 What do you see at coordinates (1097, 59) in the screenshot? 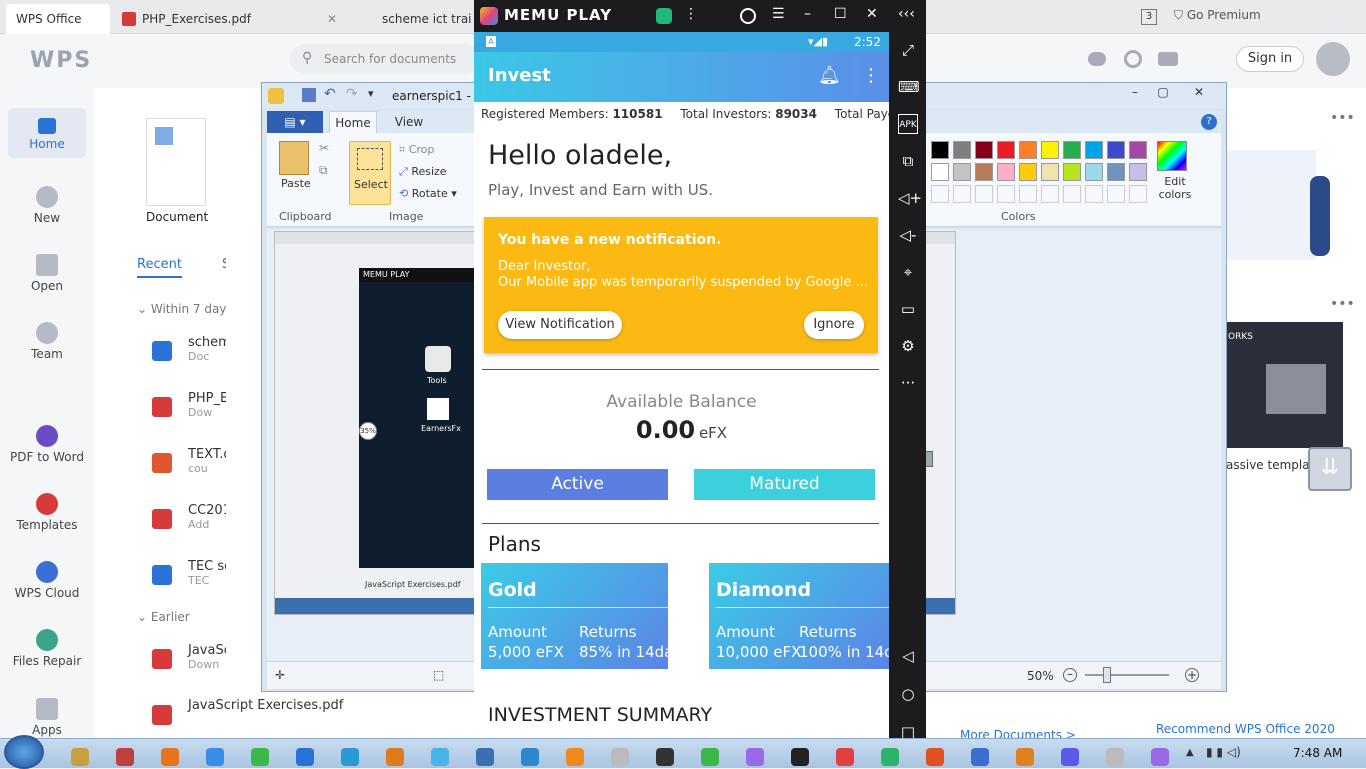
I see `chat-icon` at bounding box center [1097, 59].